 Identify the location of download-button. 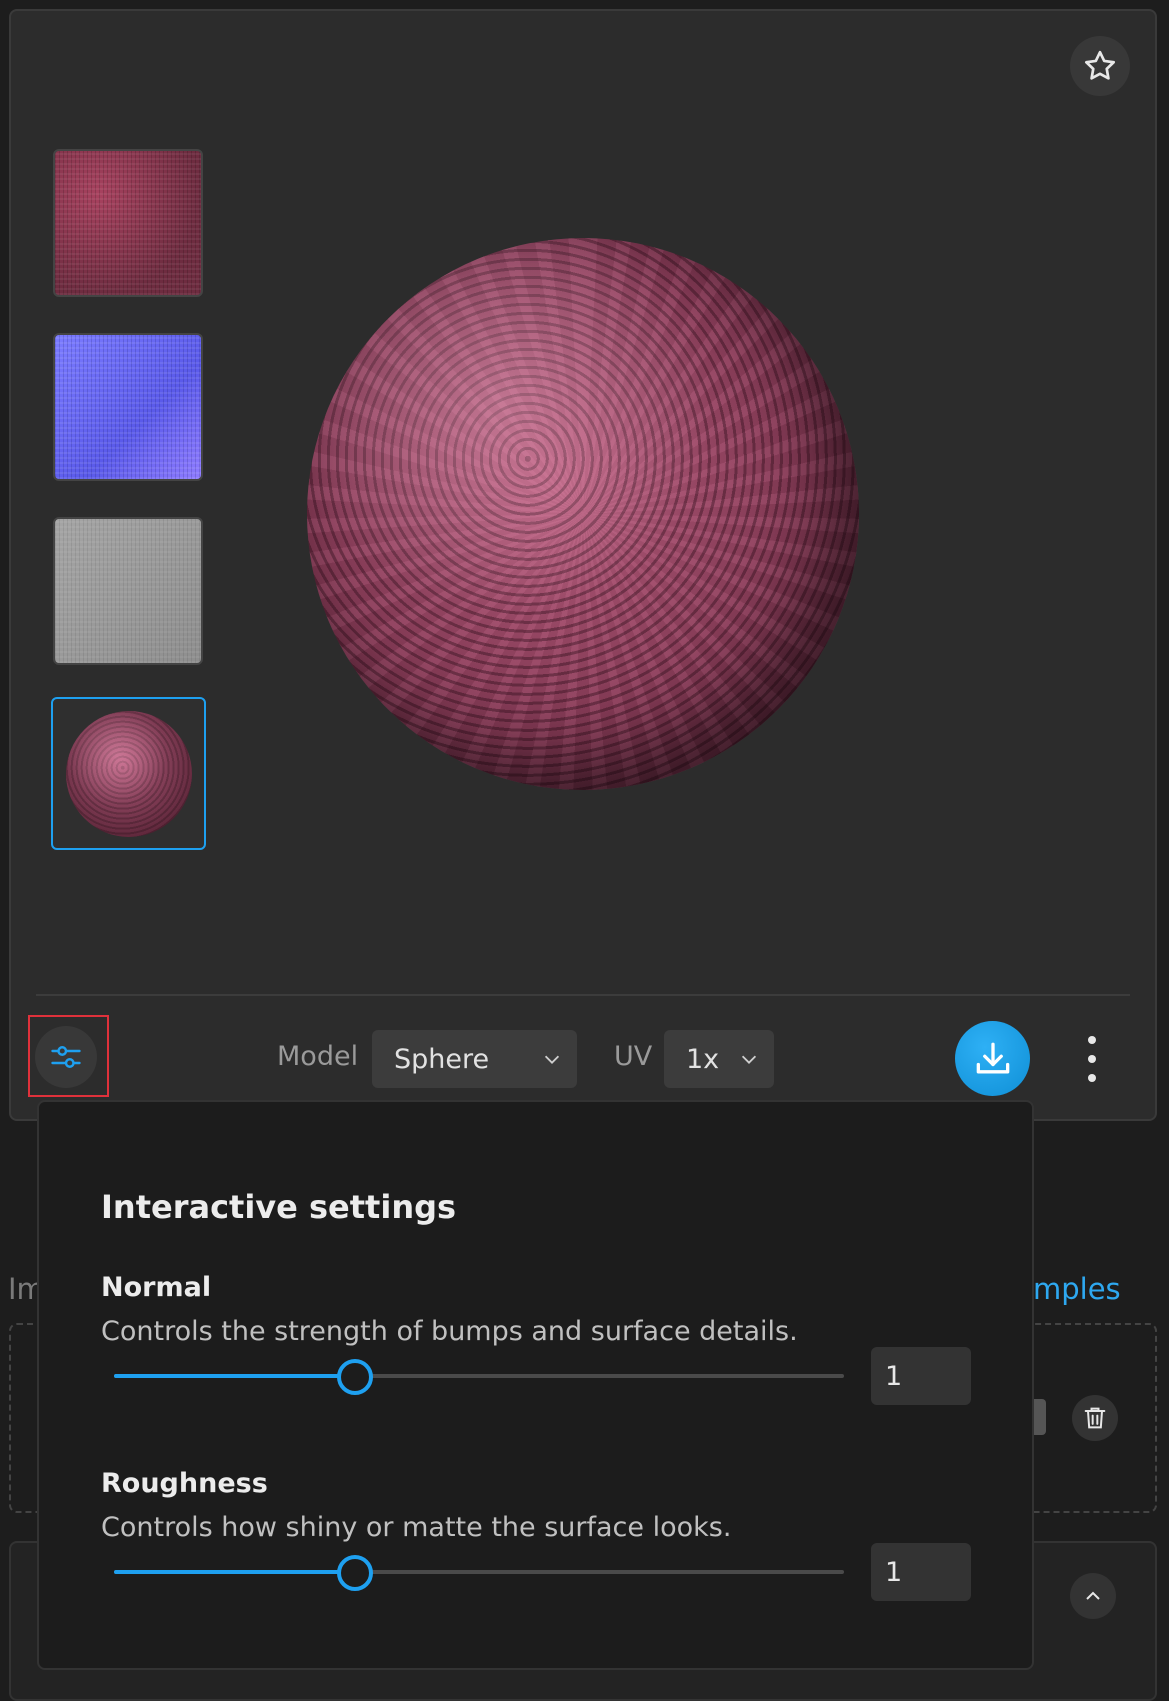
(992, 1058).